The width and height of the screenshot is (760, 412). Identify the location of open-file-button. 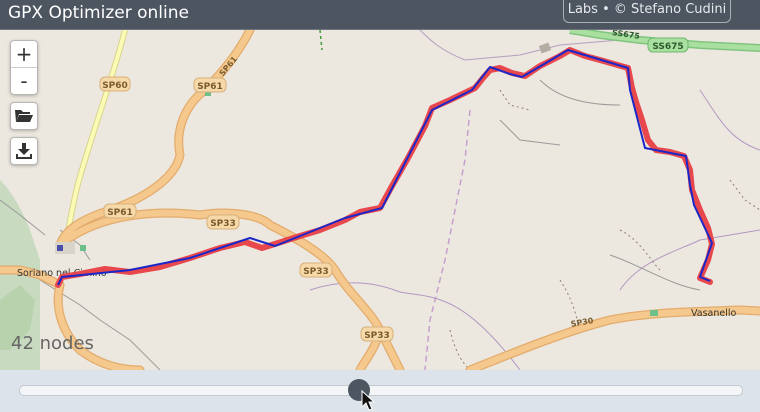
(24, 116).